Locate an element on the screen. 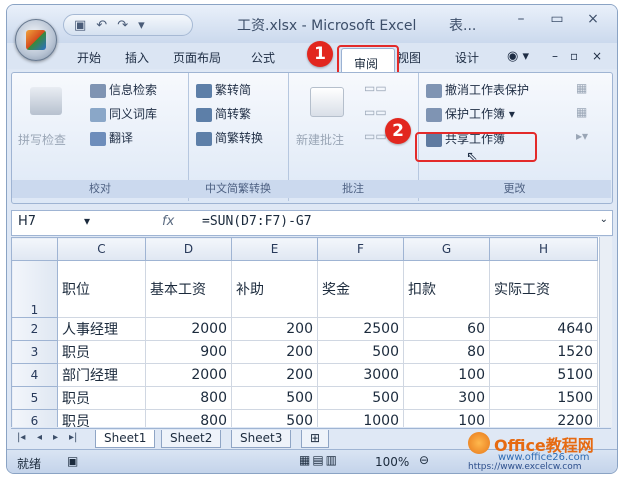  thesaurus-button: 同义词库 is located at coordinates (123, 113).